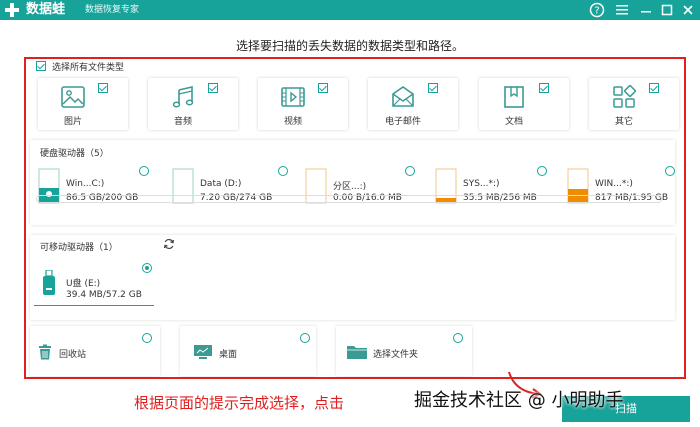 This screenshot has height=427, width=700. What do you see at coordinates (169, 244) in the screenshot?
I see `refresh-icon` at bounding box center [169, 244].